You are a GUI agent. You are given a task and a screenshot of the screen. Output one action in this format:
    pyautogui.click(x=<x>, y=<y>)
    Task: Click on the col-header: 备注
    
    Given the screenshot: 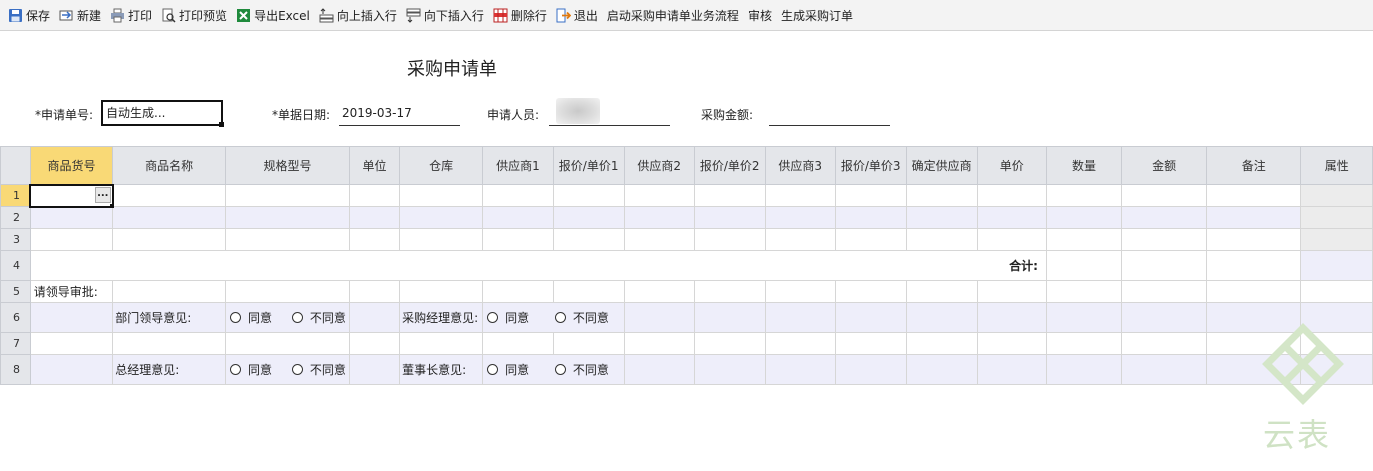 What is the action you would take?
    pyautogui.click(x=1254, y=165)
    